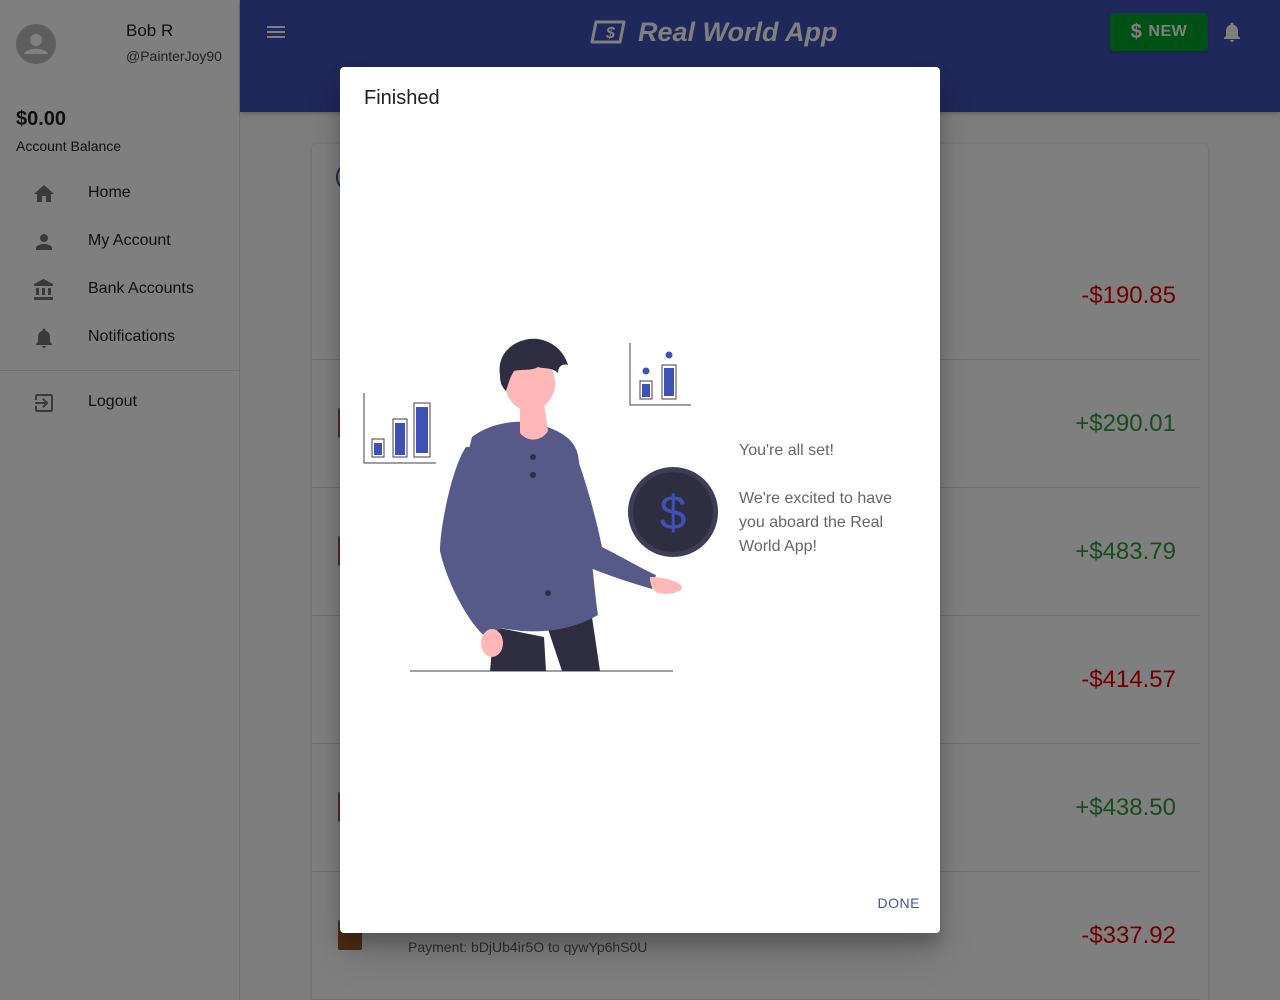 The image size is (1280, 1000). I want to click on dialog-title: Finished, so click(402, 98).